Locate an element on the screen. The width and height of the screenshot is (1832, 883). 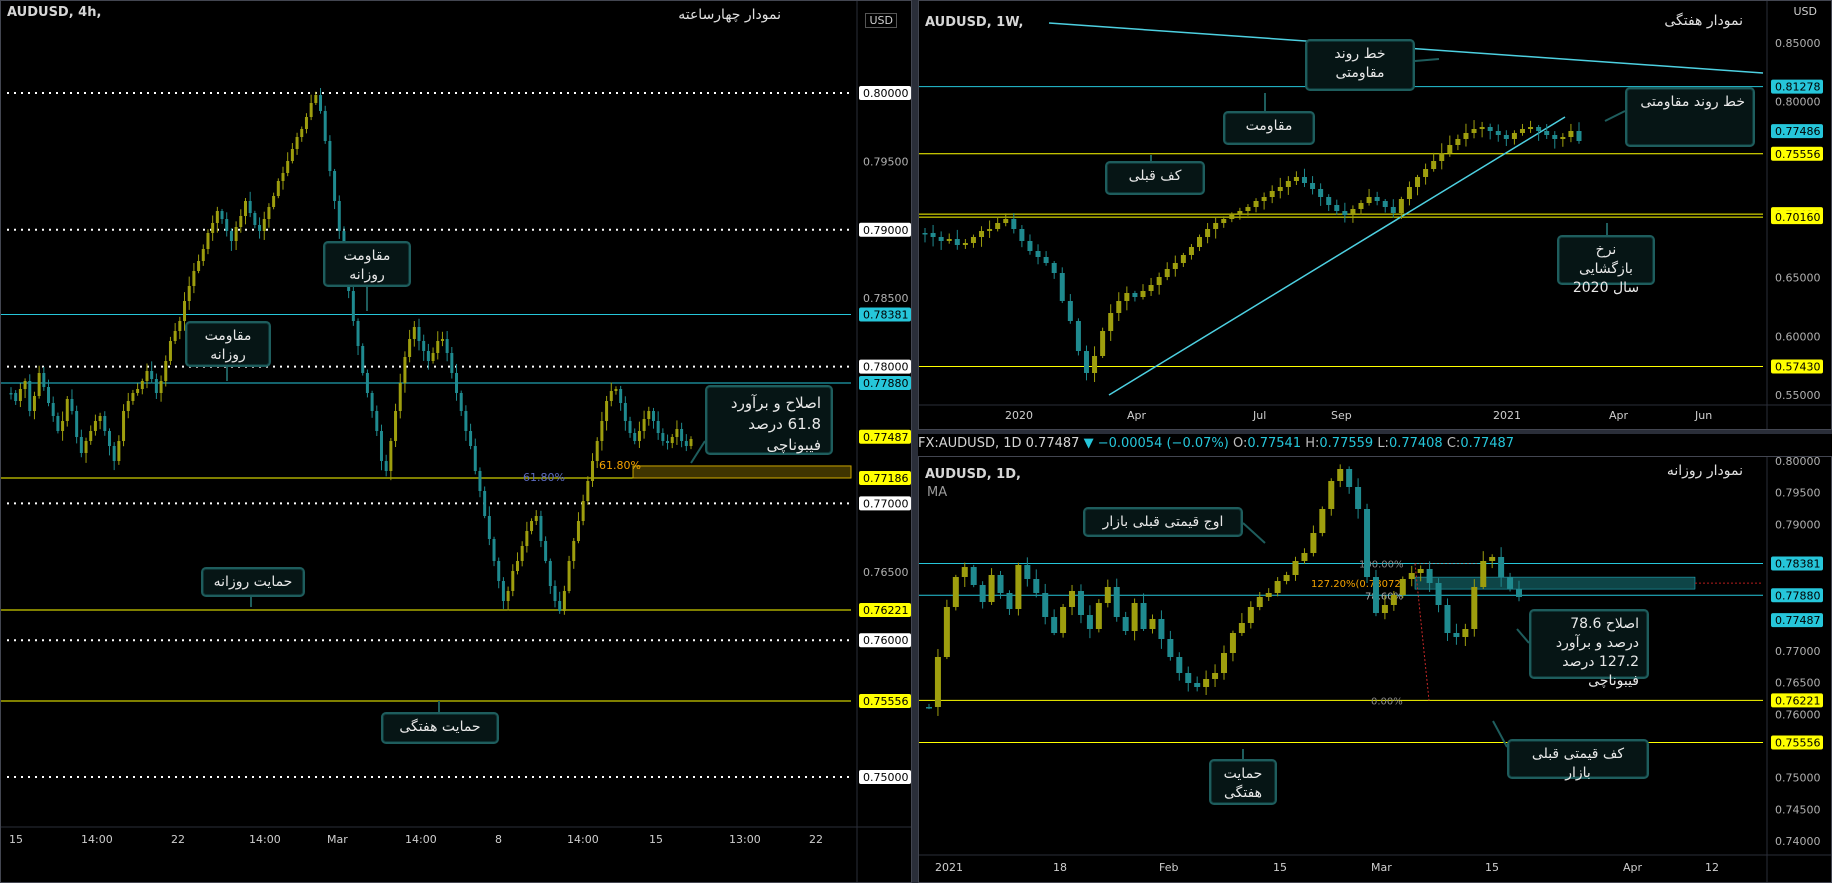
time-tick: 14:00 is located at coordinates (583, 839).